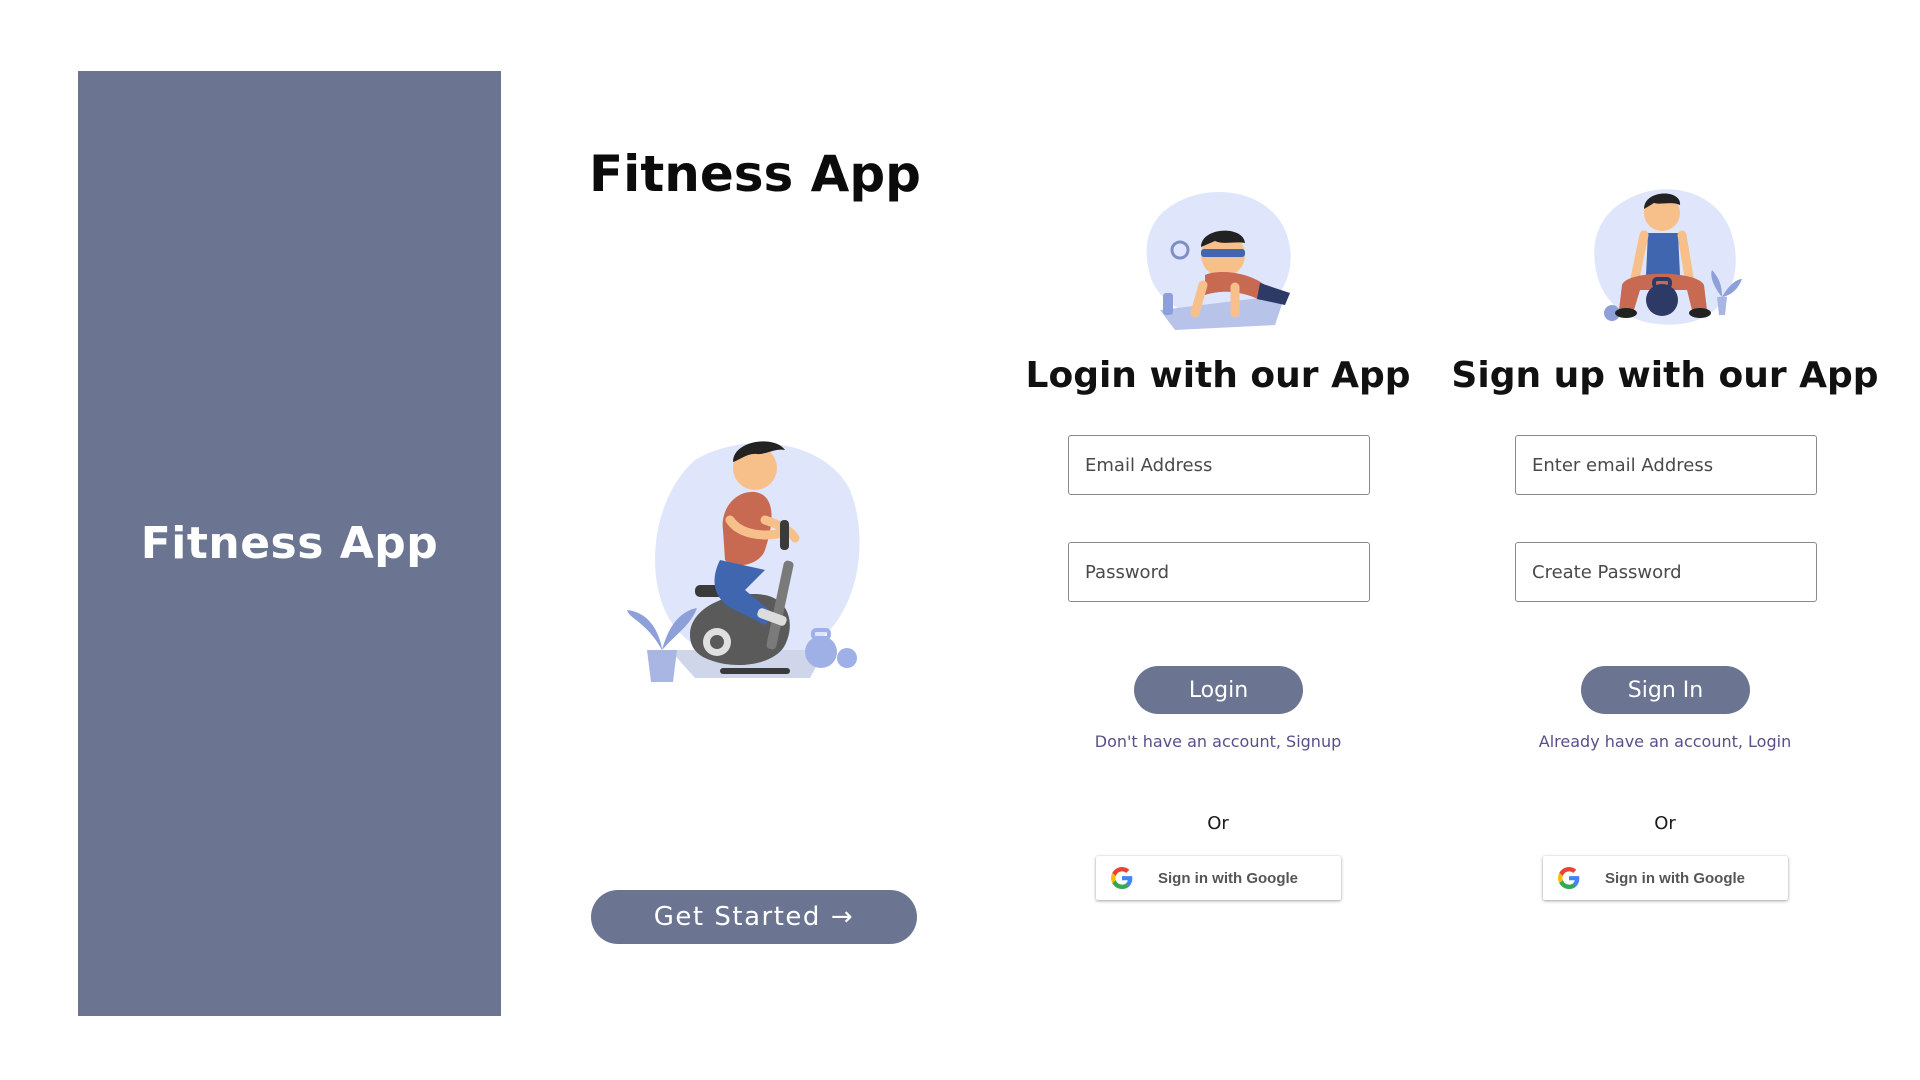 This screenshot has height=1080, width=1920. Describe the element at coordinates (1218, 258) in the screenshot. I see `pushup-illustration` at that location.